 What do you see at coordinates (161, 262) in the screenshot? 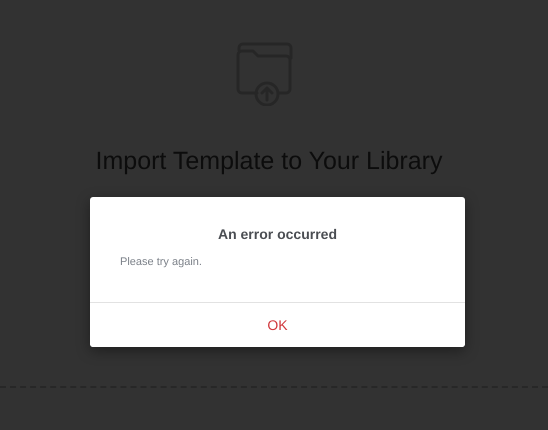
I see `dialog-message: Please try again.` at bounding box center [161, 262].